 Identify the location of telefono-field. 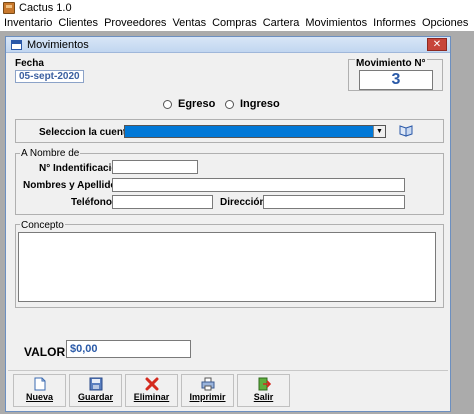
(162, 202).